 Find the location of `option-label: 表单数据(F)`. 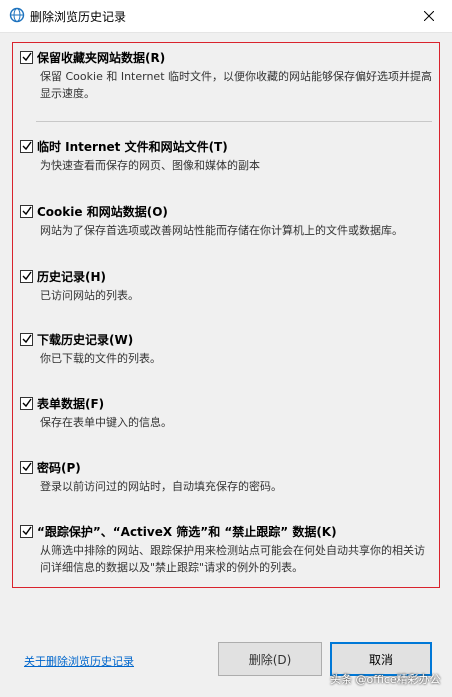

option-label: 表单数据(F) is located at coordinates (70, 403).